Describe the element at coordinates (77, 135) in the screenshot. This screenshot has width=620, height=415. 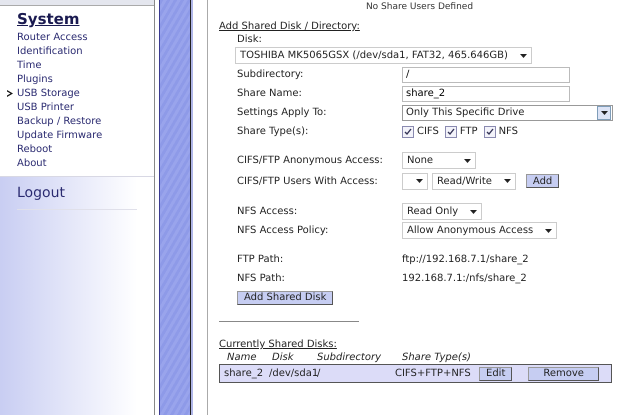
I see `nav-link: Update Firmware` at that location.